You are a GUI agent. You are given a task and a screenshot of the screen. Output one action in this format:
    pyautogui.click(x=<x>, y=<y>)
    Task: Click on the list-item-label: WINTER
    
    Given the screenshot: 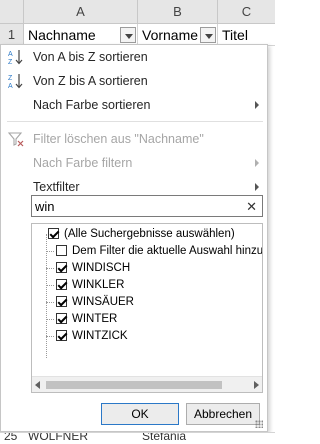 What is the action you would take?
    pyautogui.click(x=95, y=319)
    